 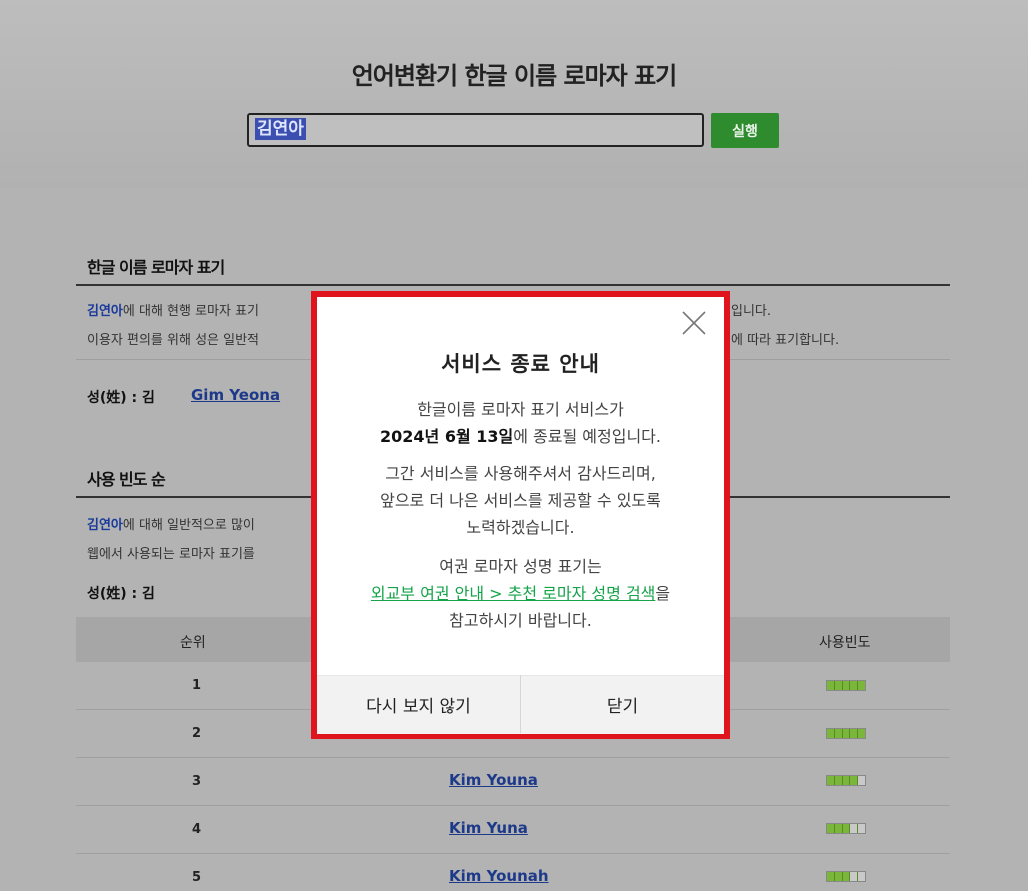 I want to click on section1-line2: 이용자 편의를 위해 성은 일반적, so click(x=173, y=340).